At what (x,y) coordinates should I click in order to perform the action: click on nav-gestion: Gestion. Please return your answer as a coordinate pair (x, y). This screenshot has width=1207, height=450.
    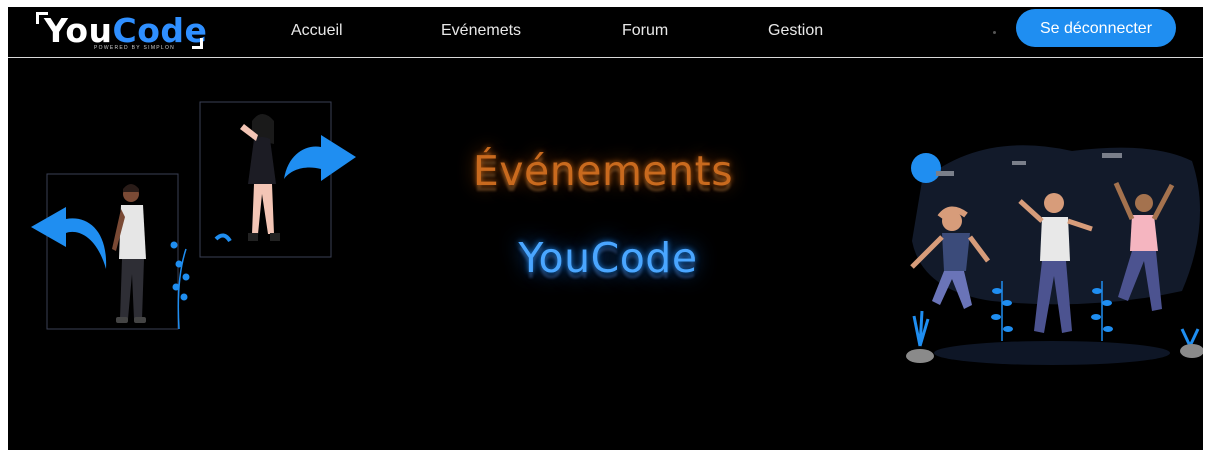
    Looking at the image, I should click on (795, 31).